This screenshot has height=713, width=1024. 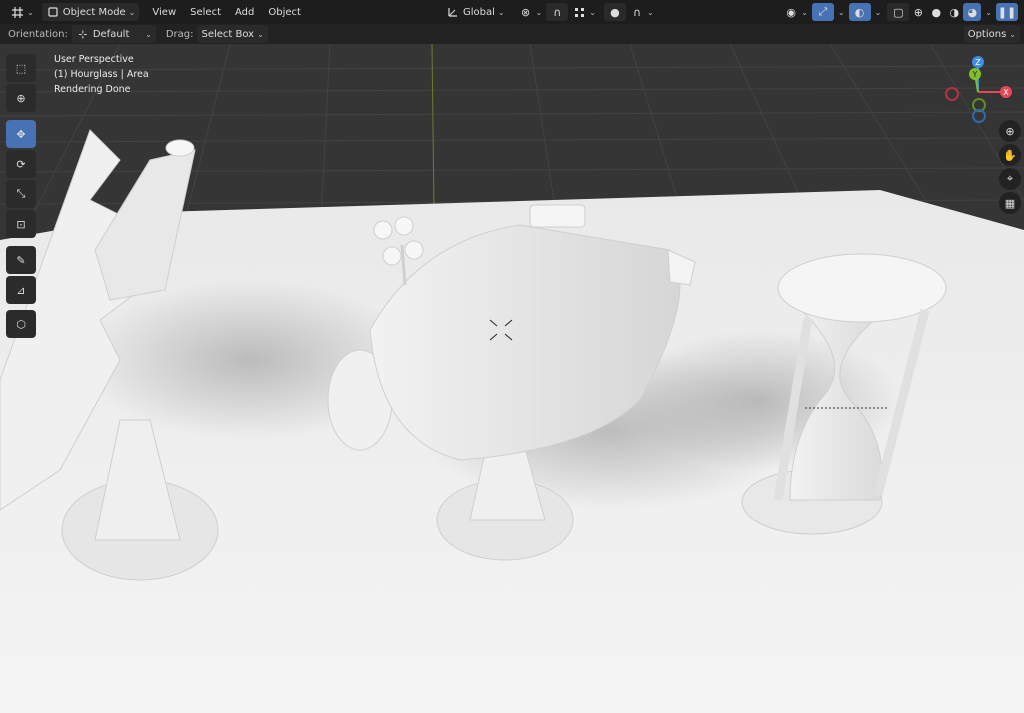 I want to click on menu-select: Select, so click(x=205, y=12).